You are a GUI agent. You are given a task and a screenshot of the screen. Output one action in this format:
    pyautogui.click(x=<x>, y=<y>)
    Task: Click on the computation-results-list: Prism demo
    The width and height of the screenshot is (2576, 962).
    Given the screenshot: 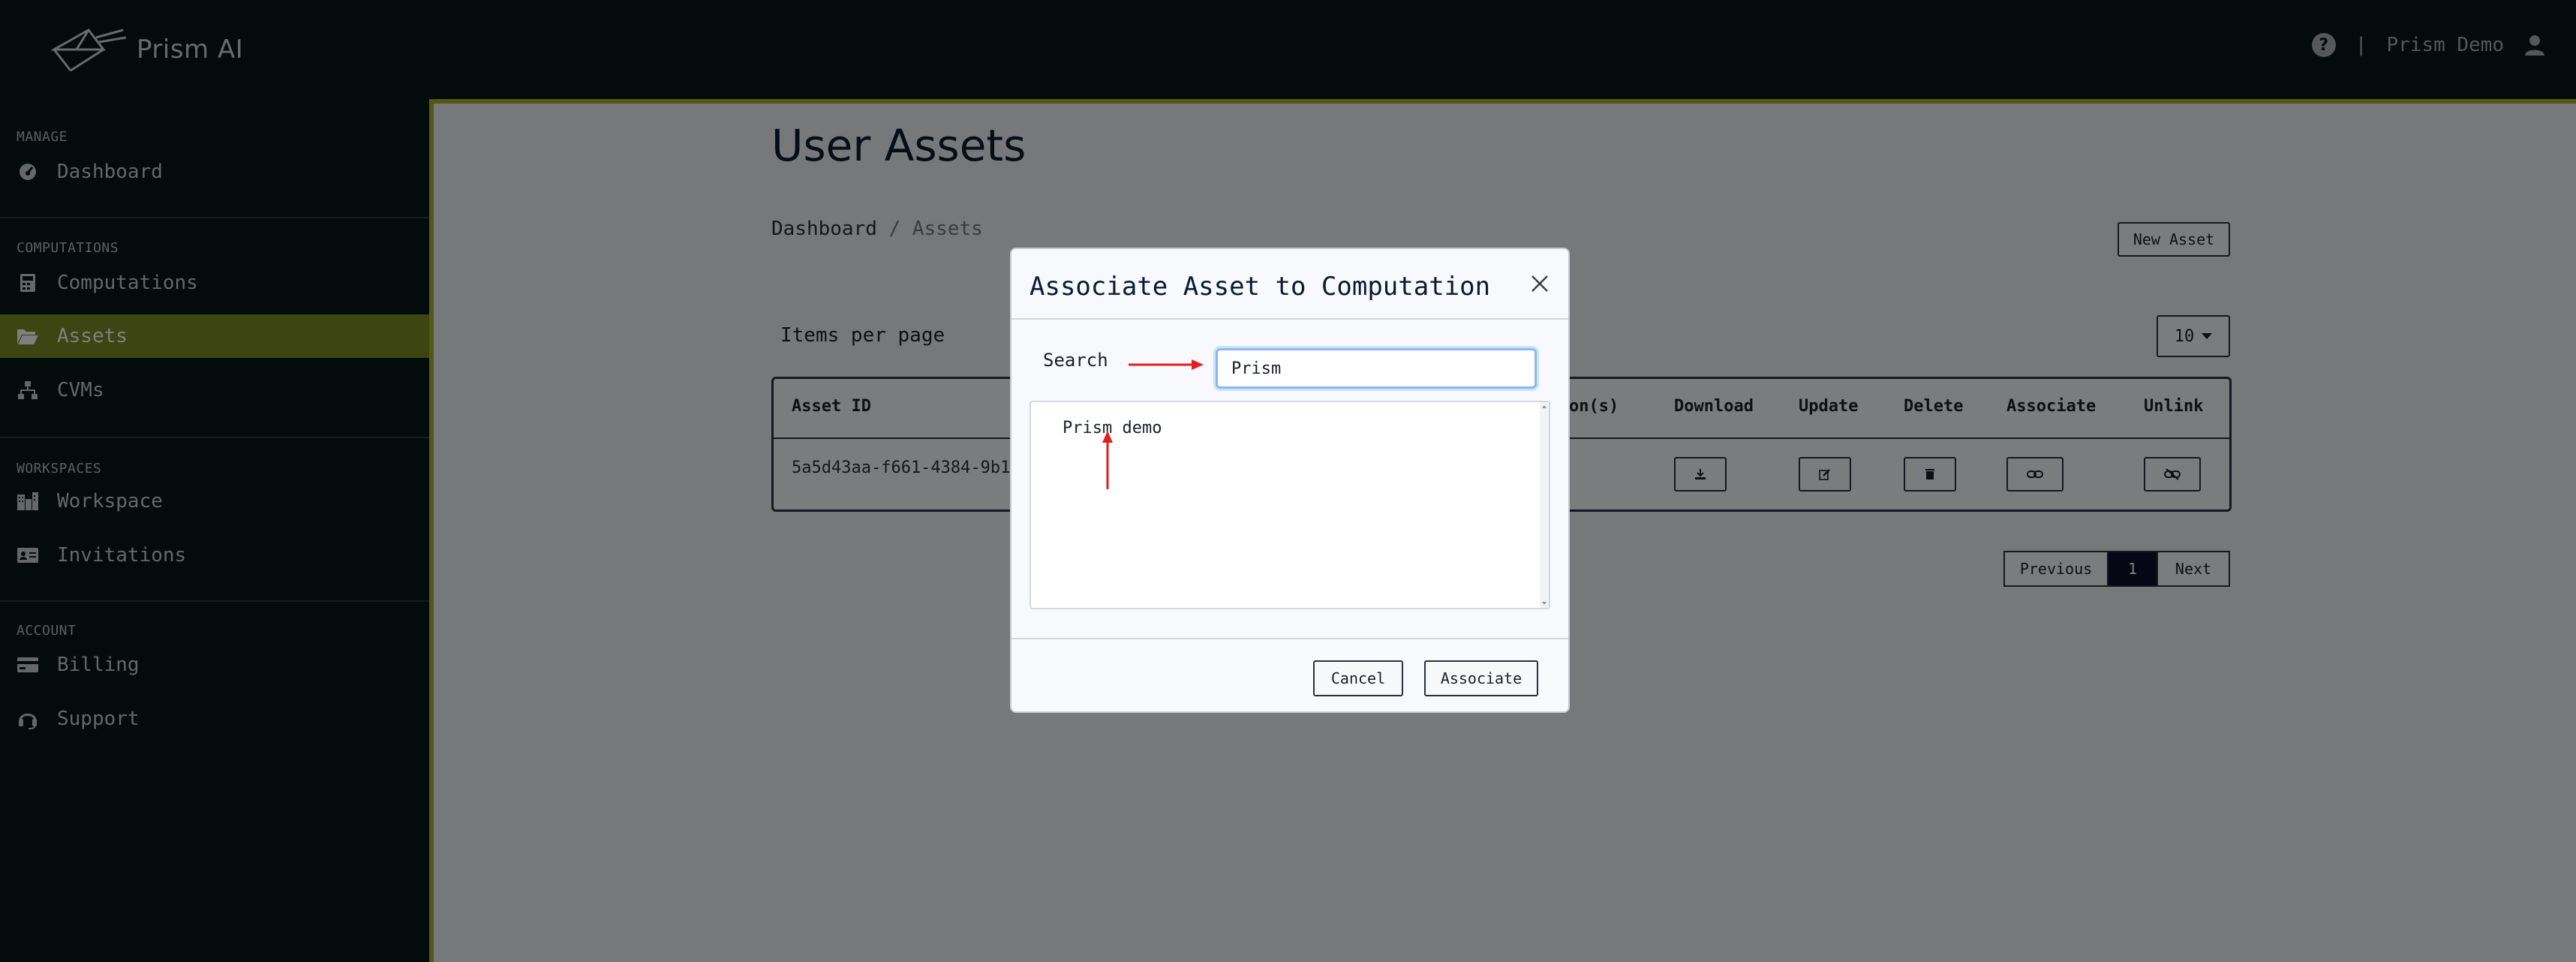 What is the action you would take?
    pyautogui.click(x=1289, y=505)
    